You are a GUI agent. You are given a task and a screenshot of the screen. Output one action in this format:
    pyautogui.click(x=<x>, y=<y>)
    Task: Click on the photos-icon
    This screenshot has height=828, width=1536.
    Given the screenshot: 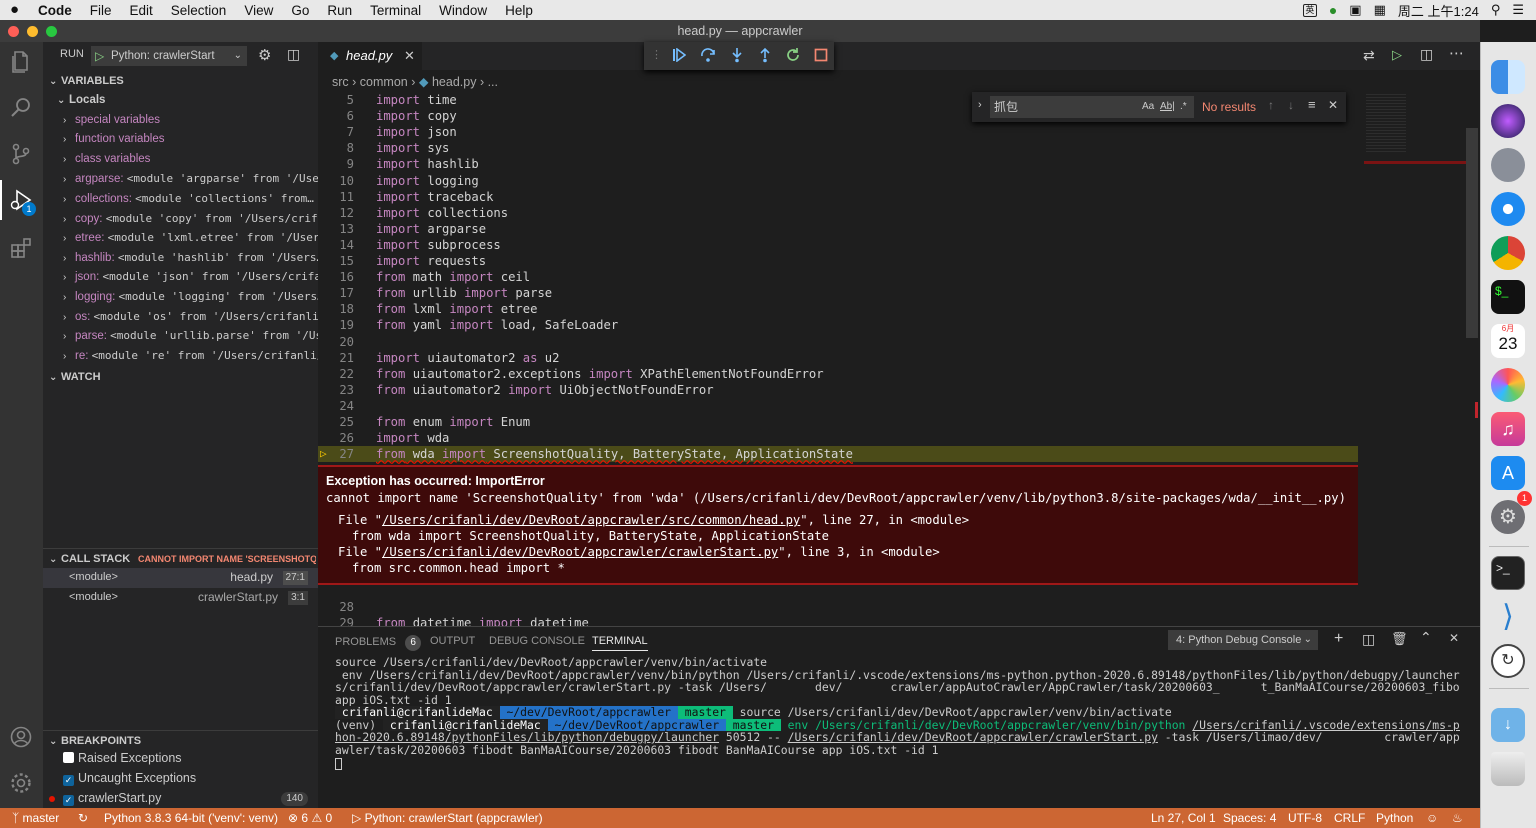 What is the action you would take?
    pyautogui.click(x=1508, y=385)
    